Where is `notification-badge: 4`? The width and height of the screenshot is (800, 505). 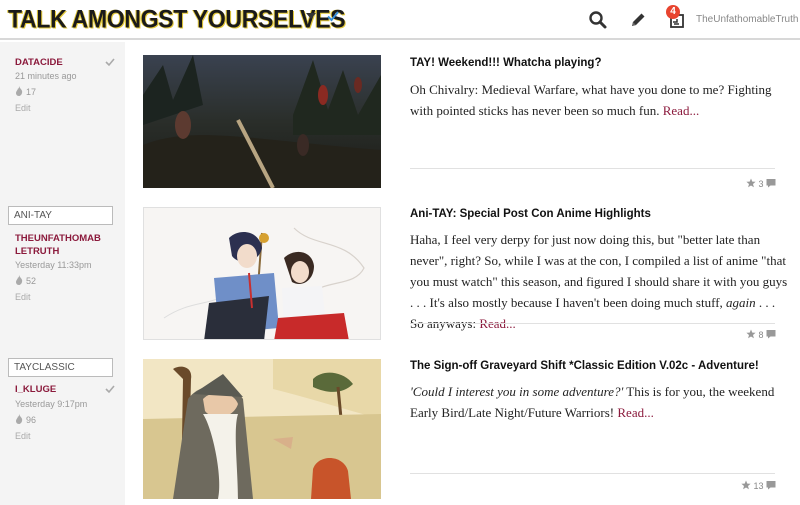 notification-badge: 4 is located at coordinates (673, 12).